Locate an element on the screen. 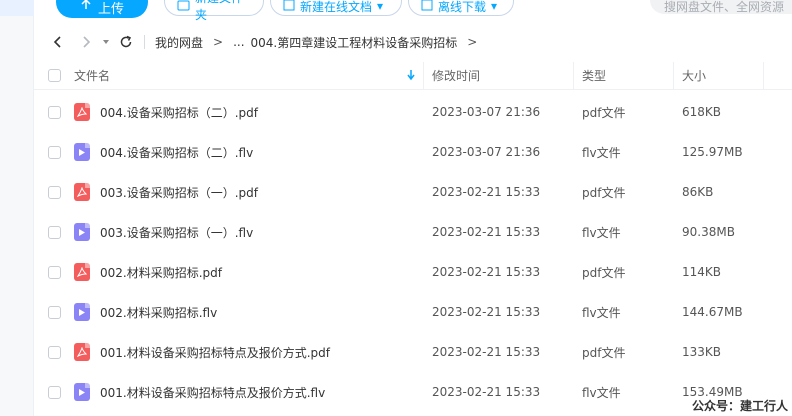  row-size-cell: 133KB is located at coordinates (719, 352).